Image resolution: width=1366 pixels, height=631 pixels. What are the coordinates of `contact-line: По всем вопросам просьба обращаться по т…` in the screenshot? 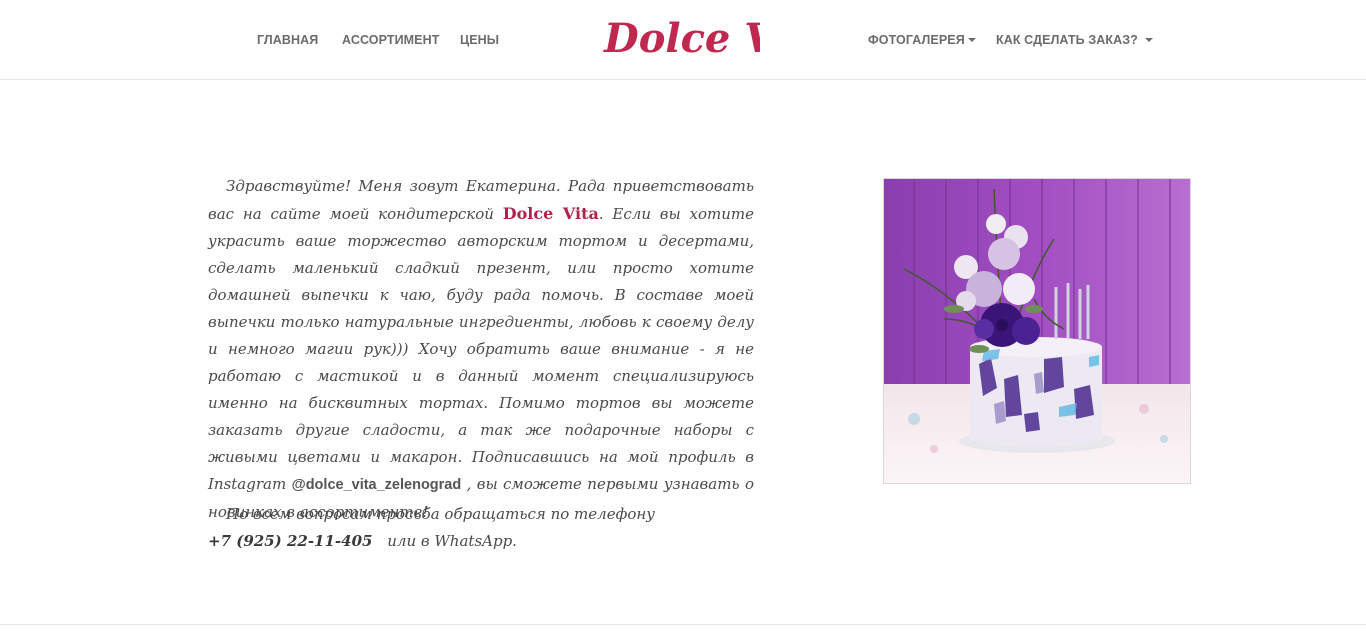 It's located at (440, 514).